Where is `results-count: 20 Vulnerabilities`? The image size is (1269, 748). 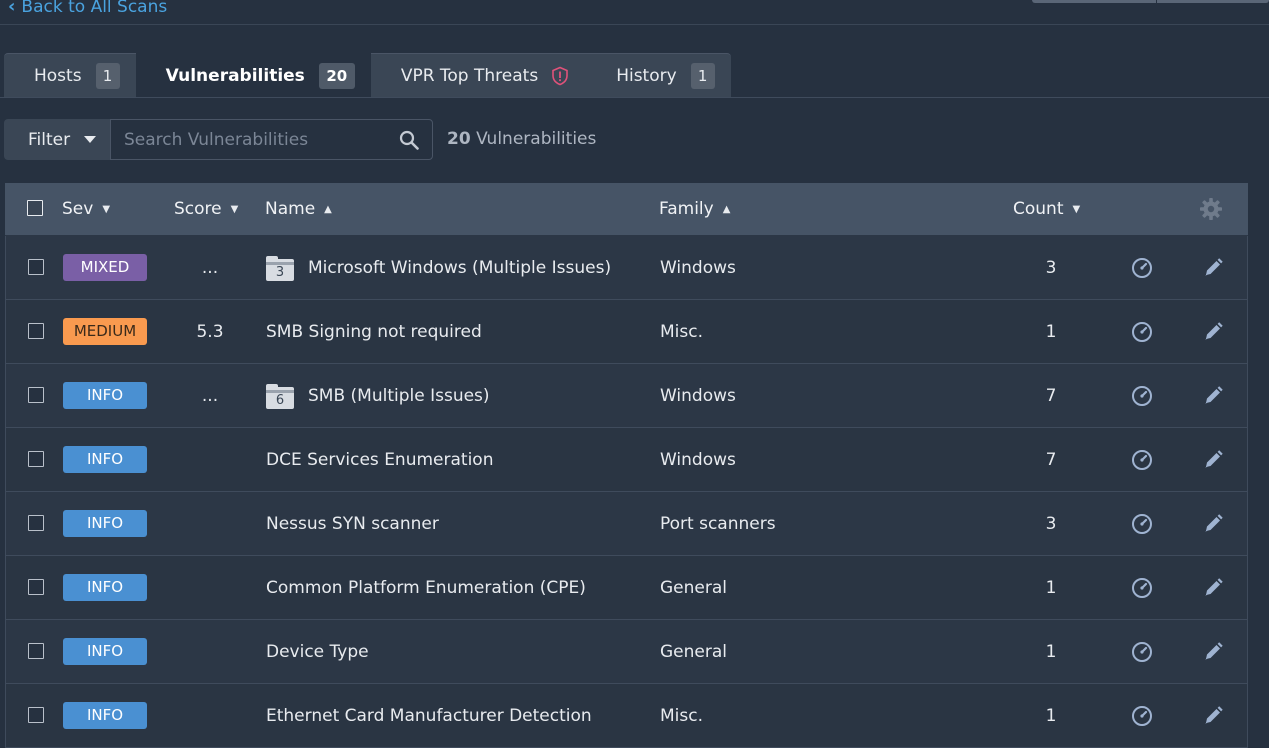 results-count: 20 Vulnerabilities is located at coordinates (521, 139).